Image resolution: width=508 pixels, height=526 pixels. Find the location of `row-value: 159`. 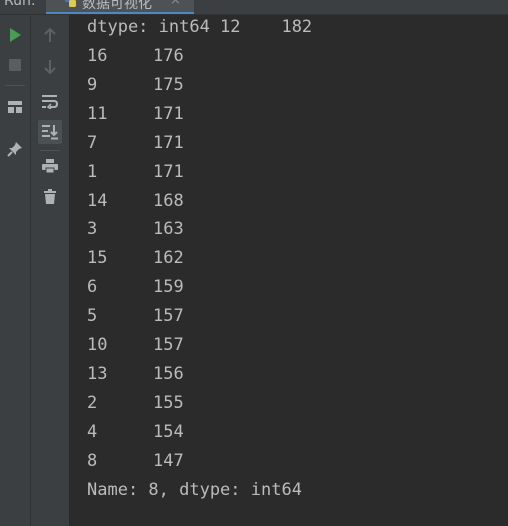

row-value: 159 is located at coordinates (168, 287).